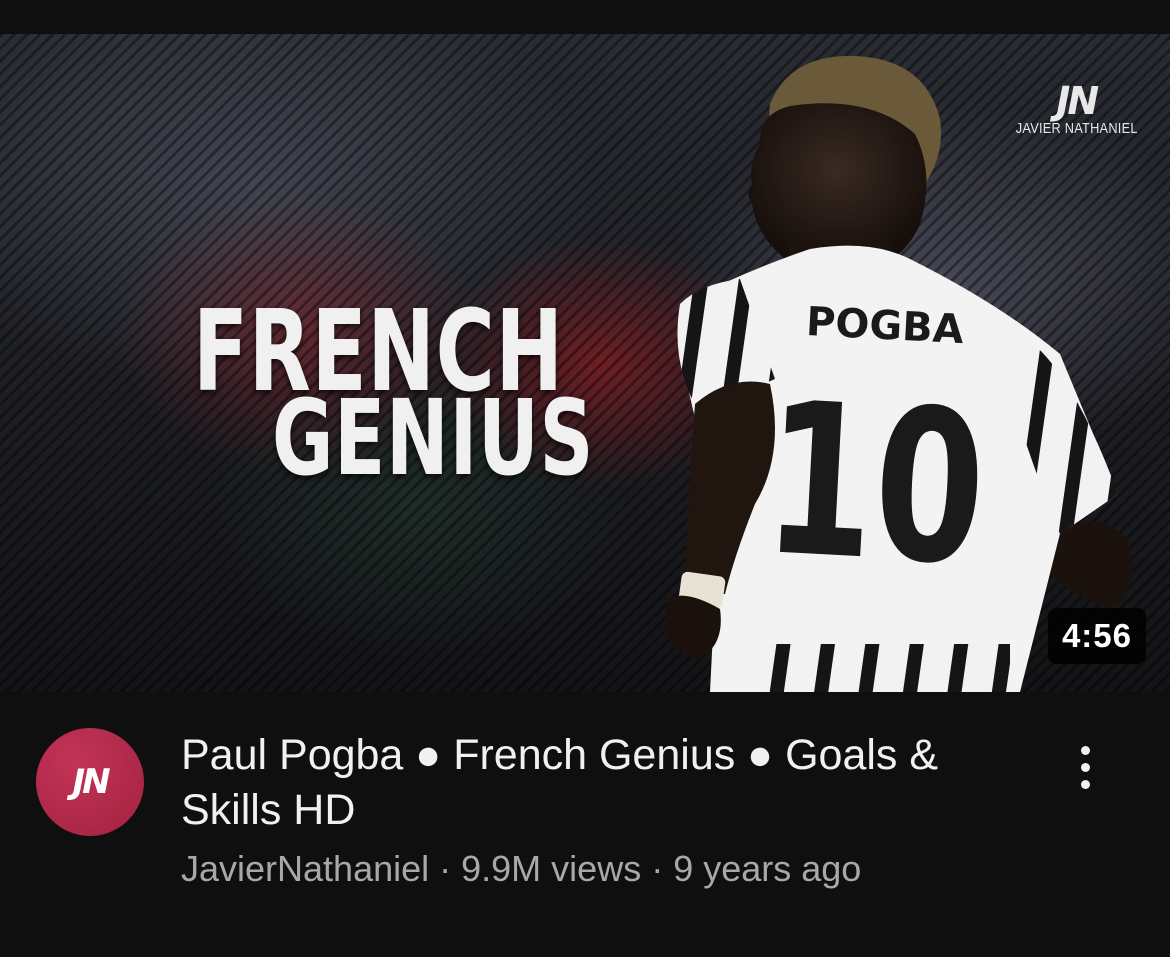 Image resolution: width=1170 pixels, height=957 pixels. What do you see at coordinates (585, 17) in the screenshot?
I see `top-bar` at bounding box center [585, 17].